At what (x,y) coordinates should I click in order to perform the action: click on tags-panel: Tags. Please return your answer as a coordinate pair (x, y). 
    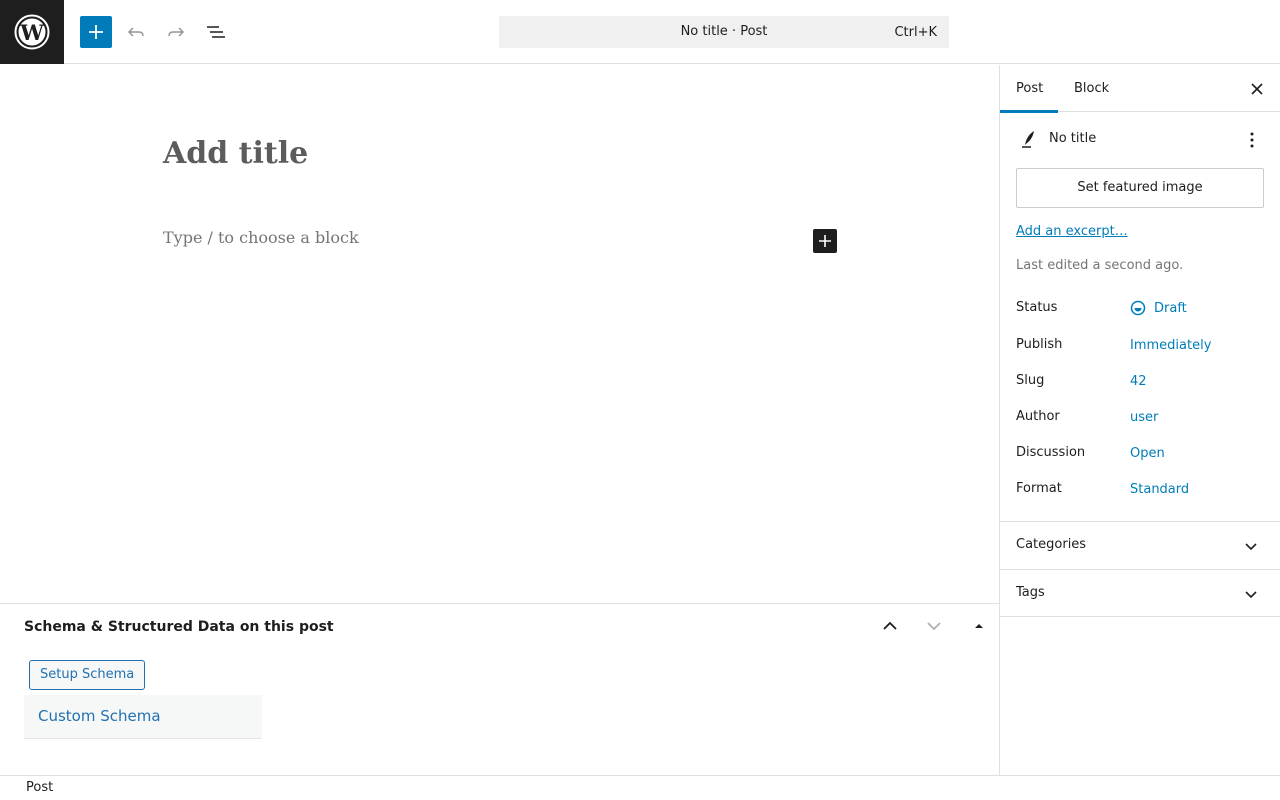
    Looking at the image, I should click on (1140, 593).